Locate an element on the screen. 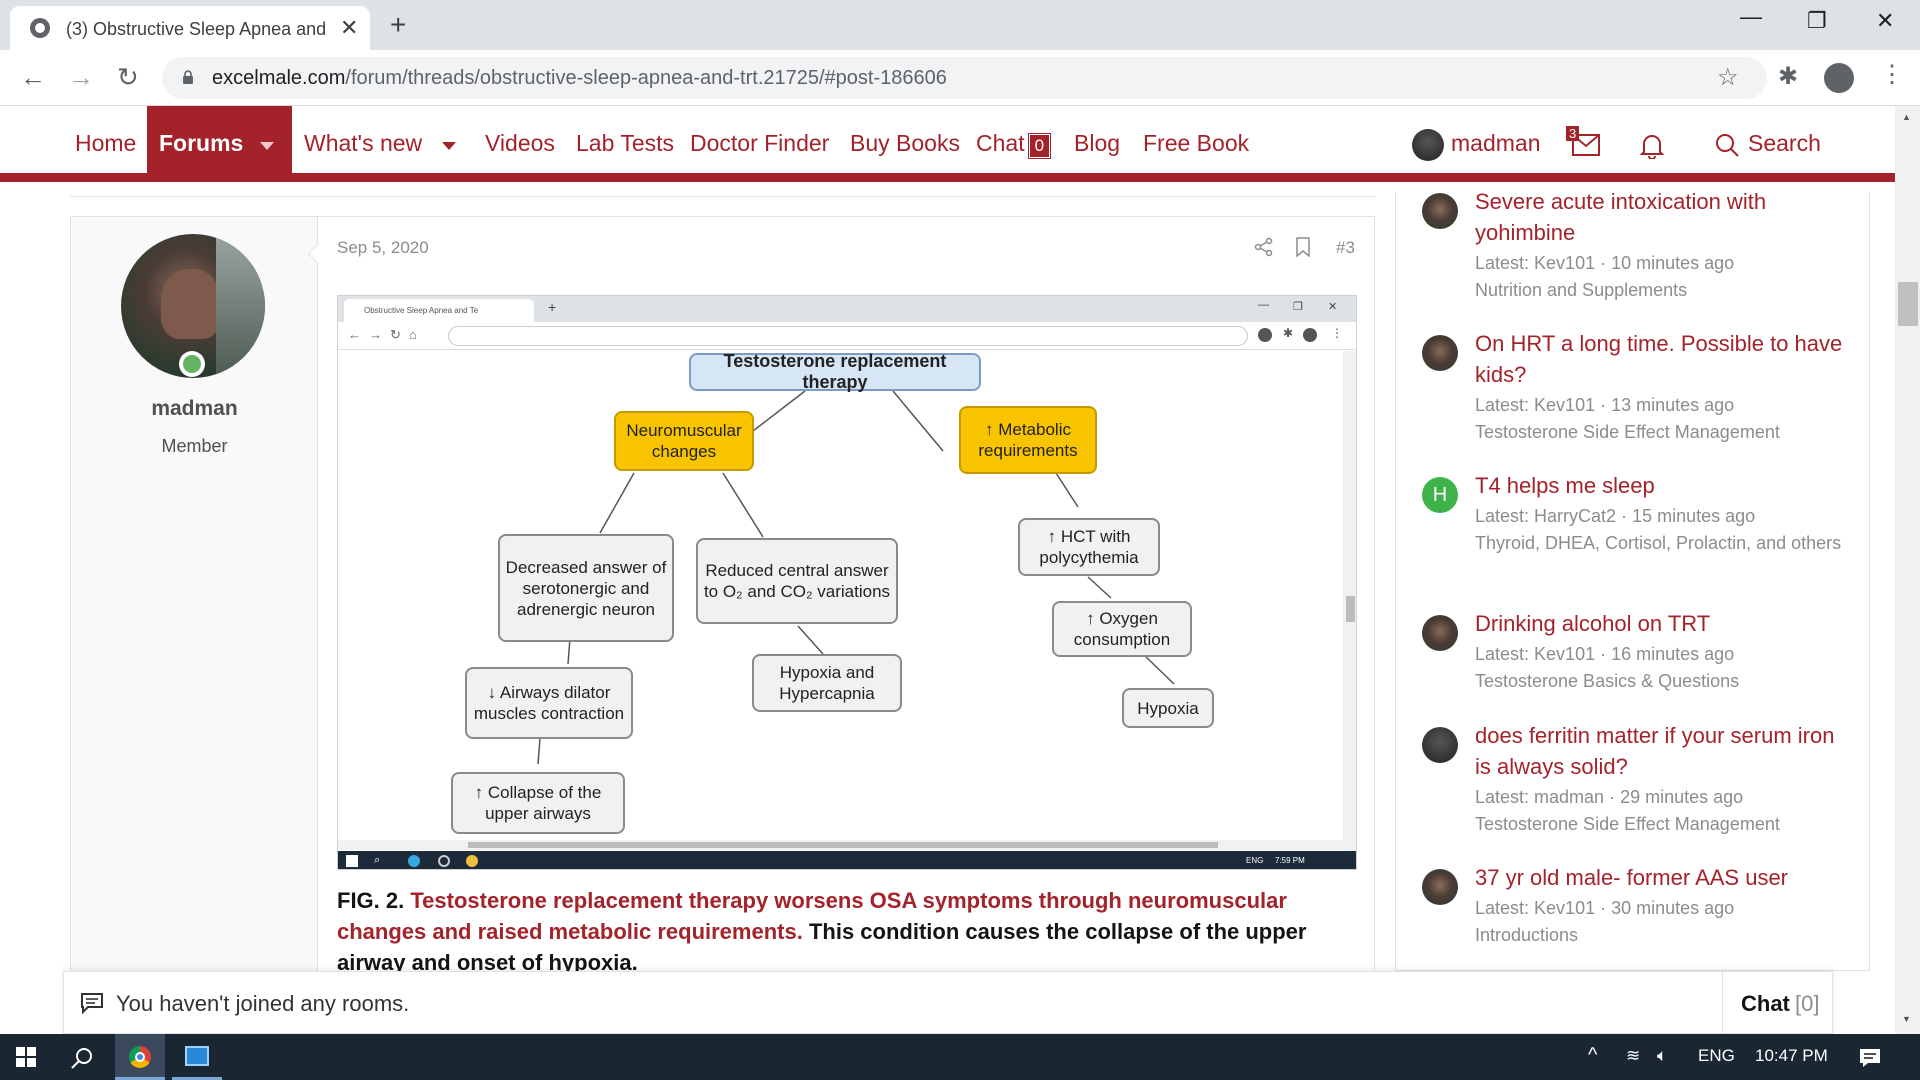 The image size is (1920, 1080). nav-lab-tests: Lab Tests is located at coordinates (625, 143).